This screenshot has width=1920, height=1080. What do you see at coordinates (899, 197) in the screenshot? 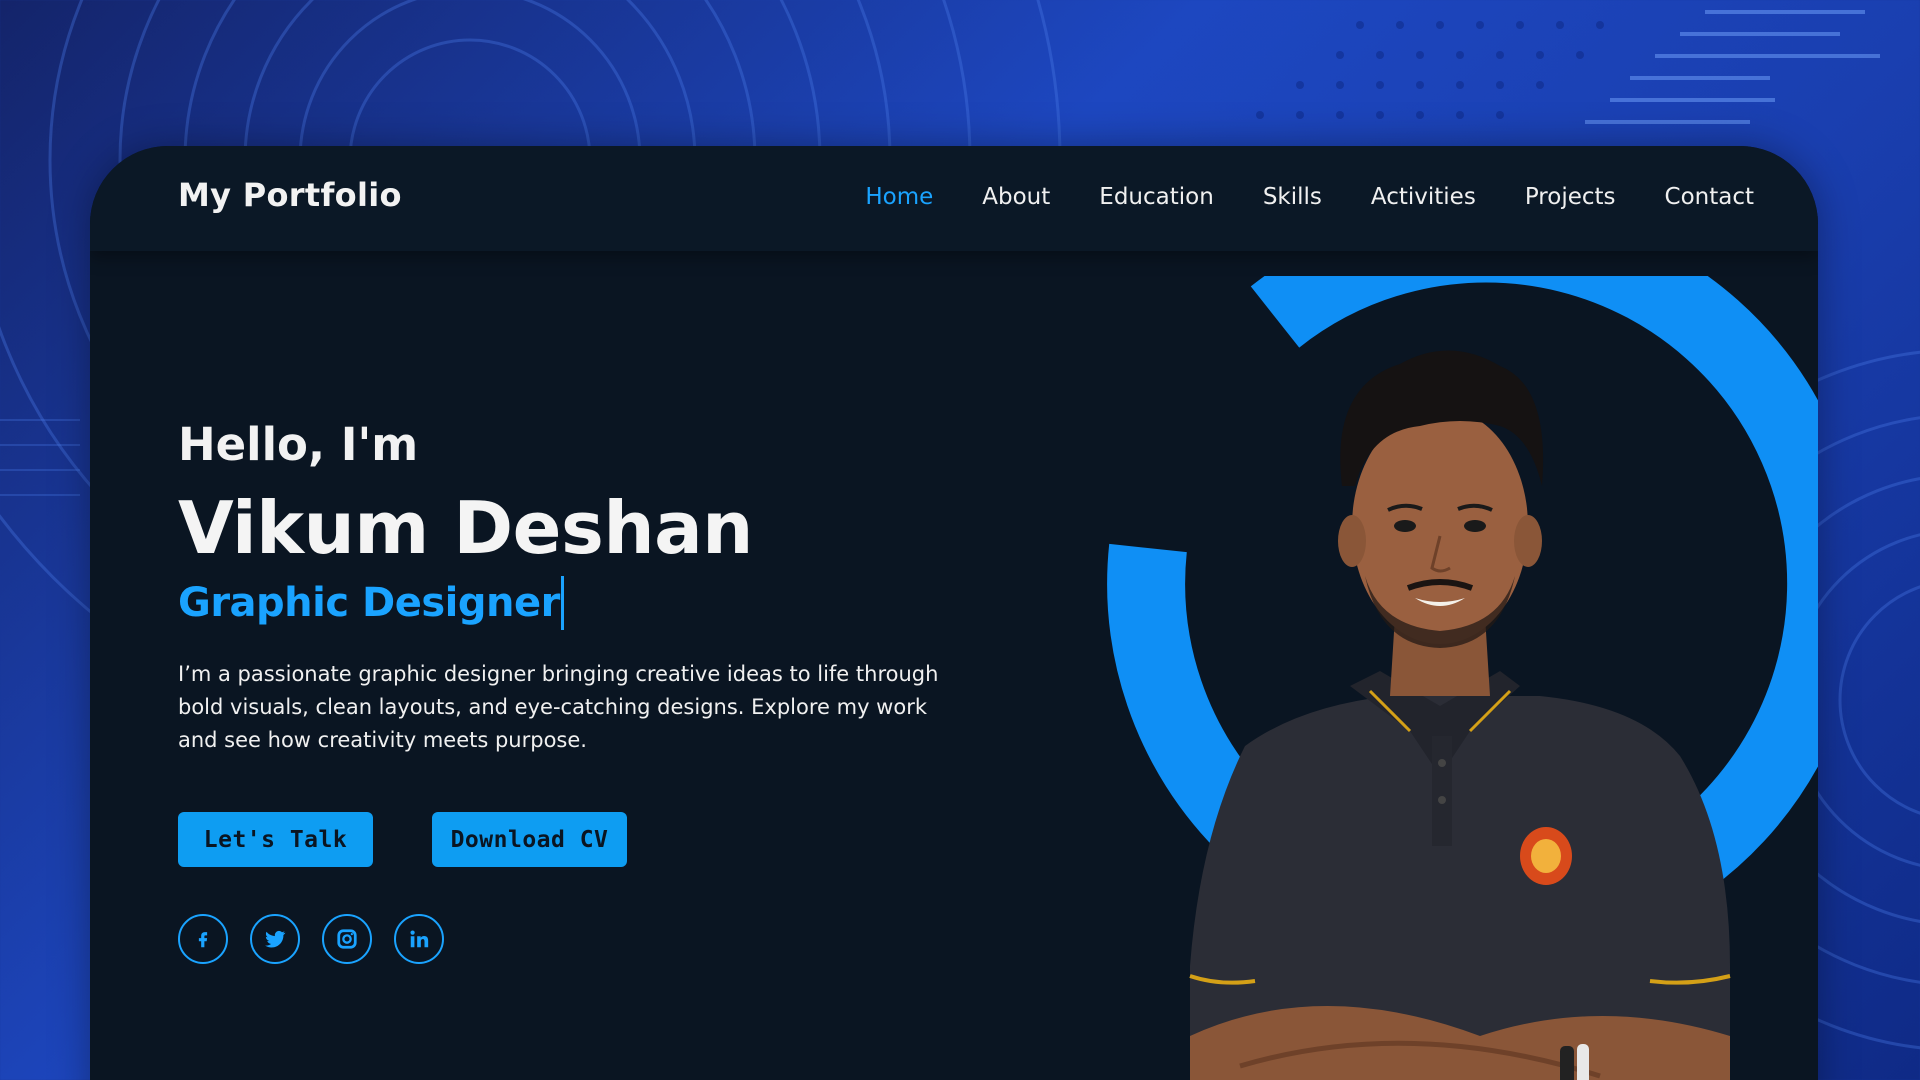
I see `nav-item-home: Home` at bounding box center [899, 197].